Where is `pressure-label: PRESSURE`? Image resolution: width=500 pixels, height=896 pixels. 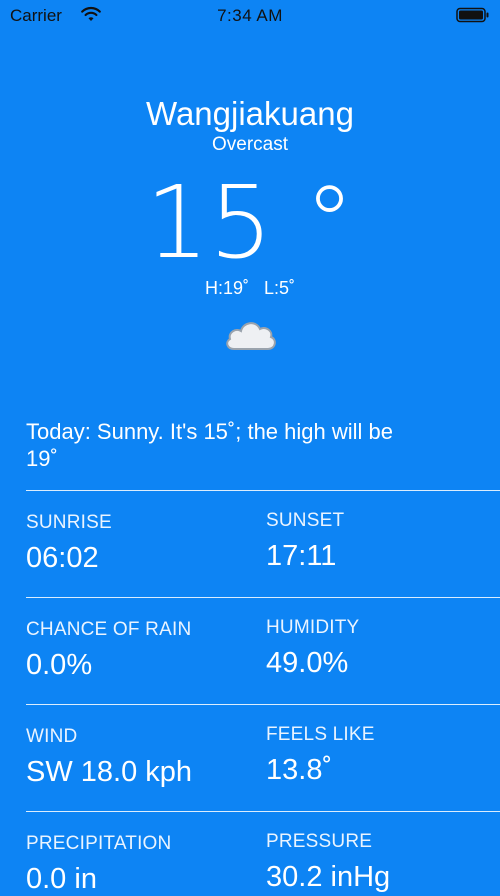 pressure-label: PRESSURE is located at coordinates (319, 841).